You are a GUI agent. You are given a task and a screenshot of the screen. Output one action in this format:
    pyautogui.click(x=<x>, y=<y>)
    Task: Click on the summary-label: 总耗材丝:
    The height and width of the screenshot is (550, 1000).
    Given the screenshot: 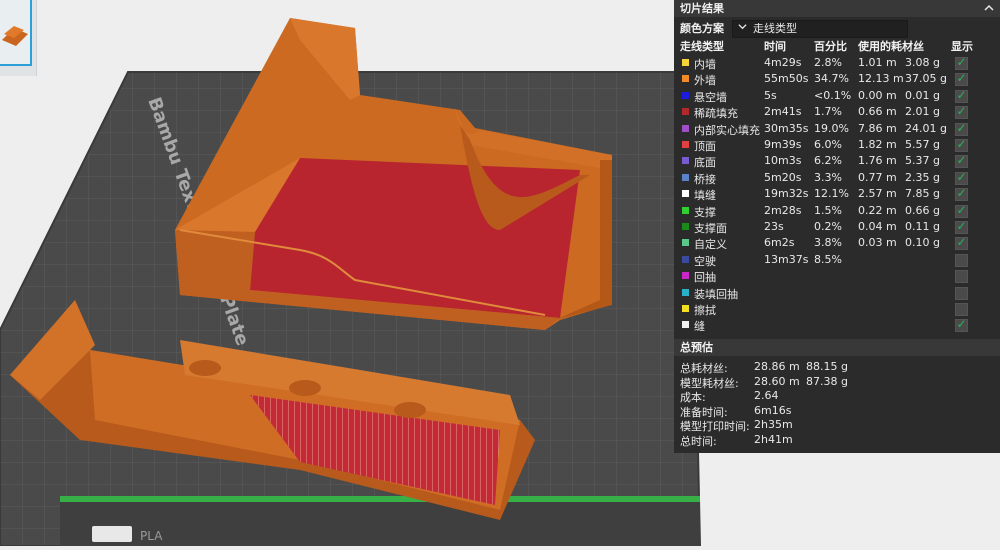 What is the action you would take?
    pyautogui.click(x=704, y=368)
    